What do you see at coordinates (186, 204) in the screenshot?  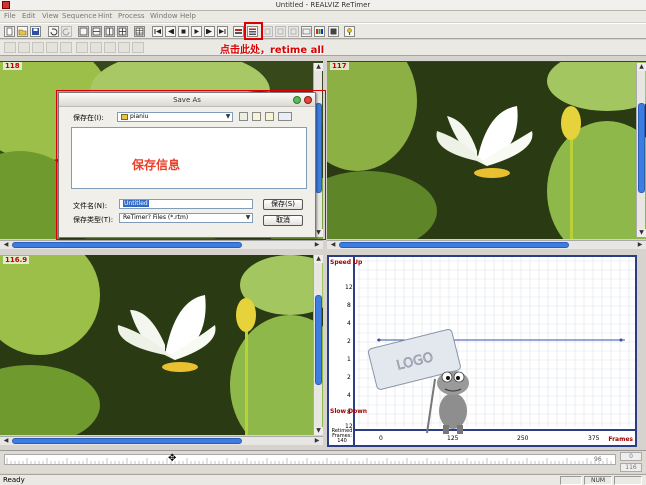 I see `filename-field: Untitled` at bounding box center [186, 204].